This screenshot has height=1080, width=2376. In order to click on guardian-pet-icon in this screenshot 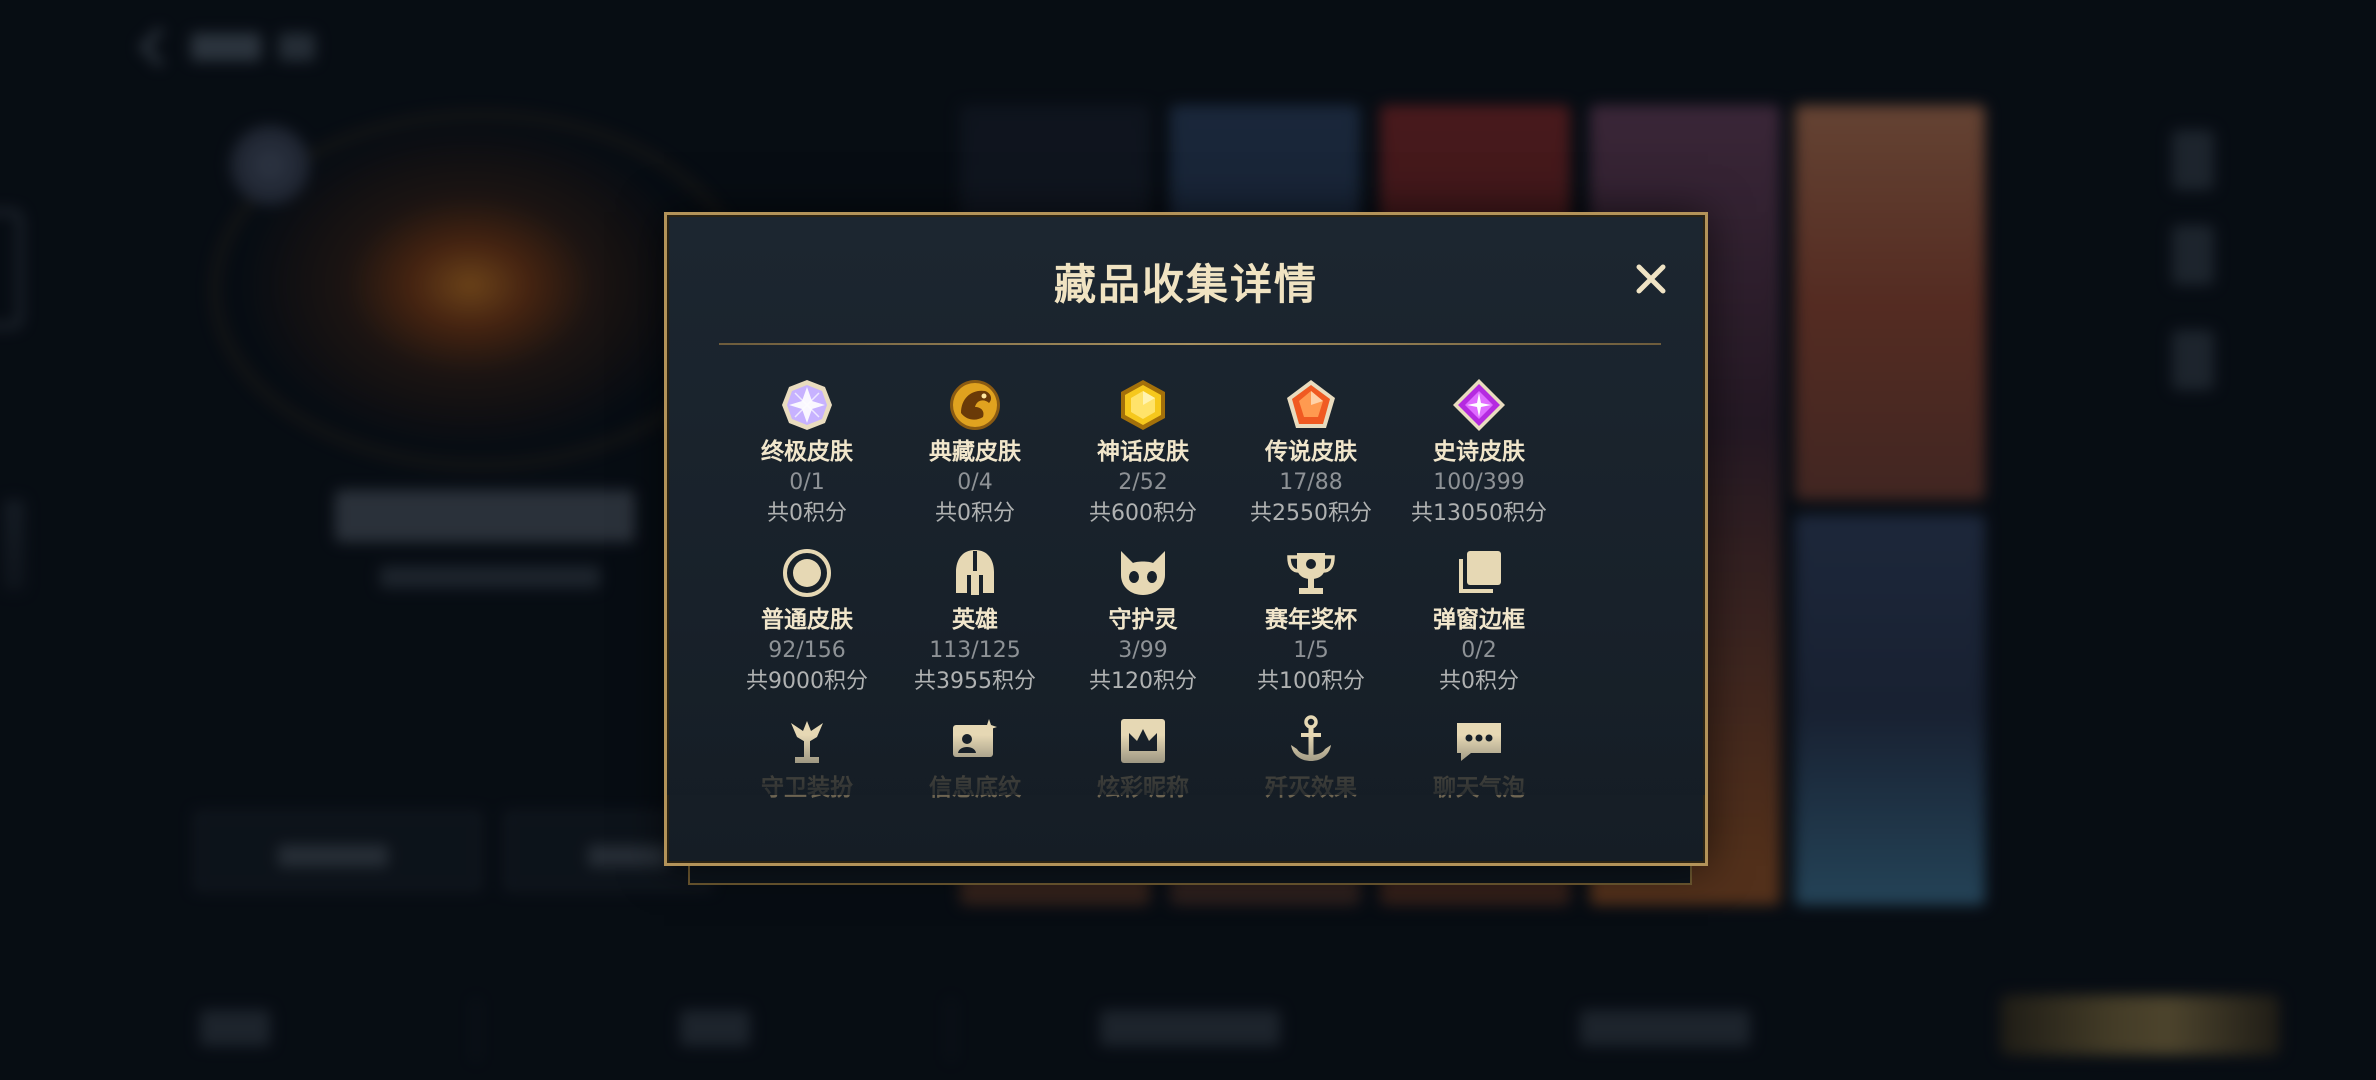, I will do `click(1143, 573)`.